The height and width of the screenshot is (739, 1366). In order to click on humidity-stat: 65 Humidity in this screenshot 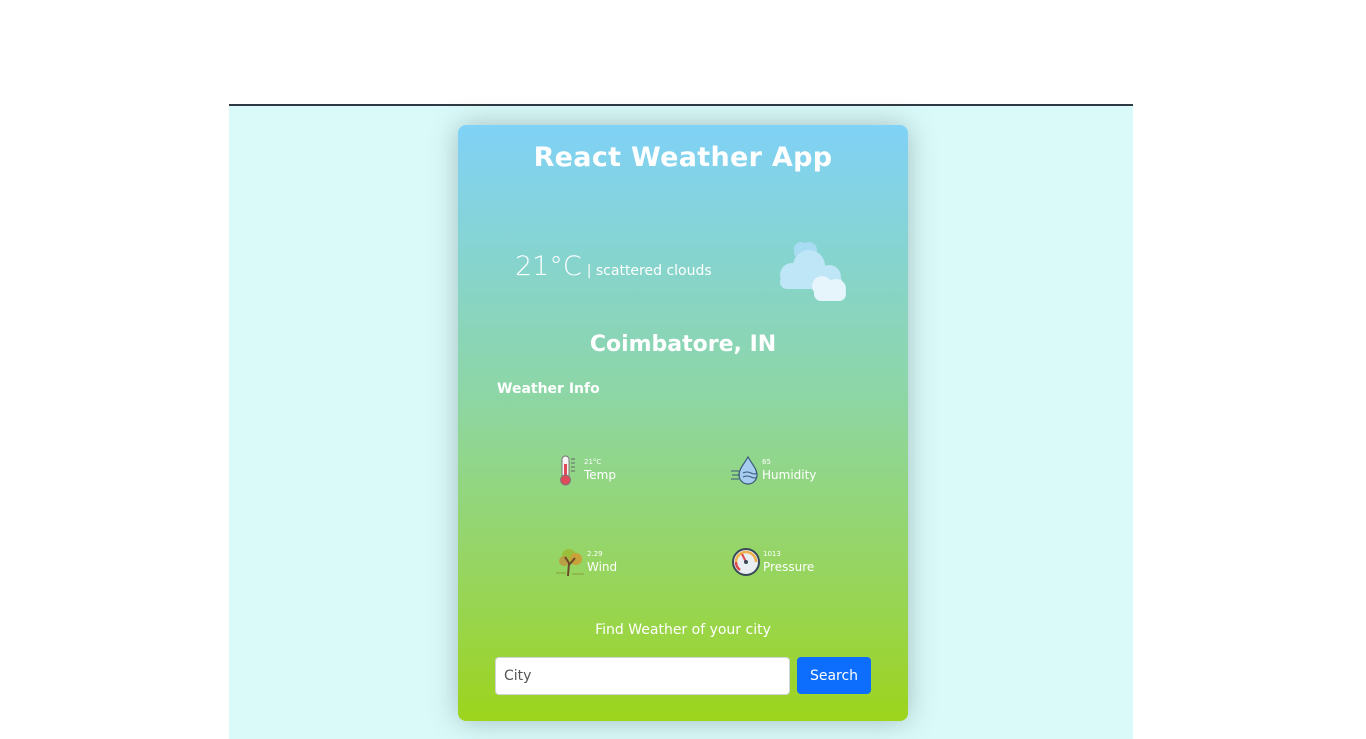, I will do `click(773, 470)`.